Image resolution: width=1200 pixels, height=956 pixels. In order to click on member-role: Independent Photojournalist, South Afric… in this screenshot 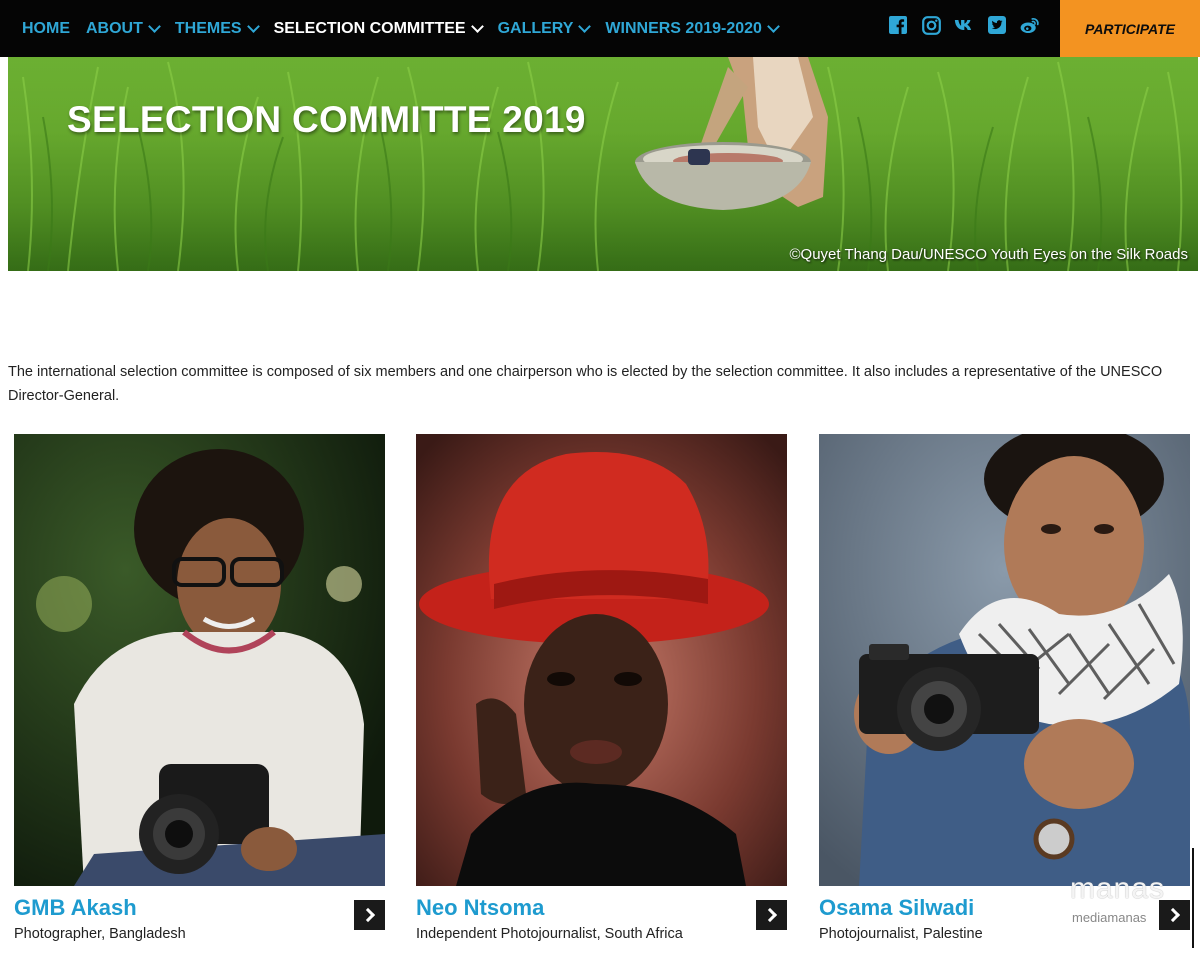, I will do `click(549, 934)`.